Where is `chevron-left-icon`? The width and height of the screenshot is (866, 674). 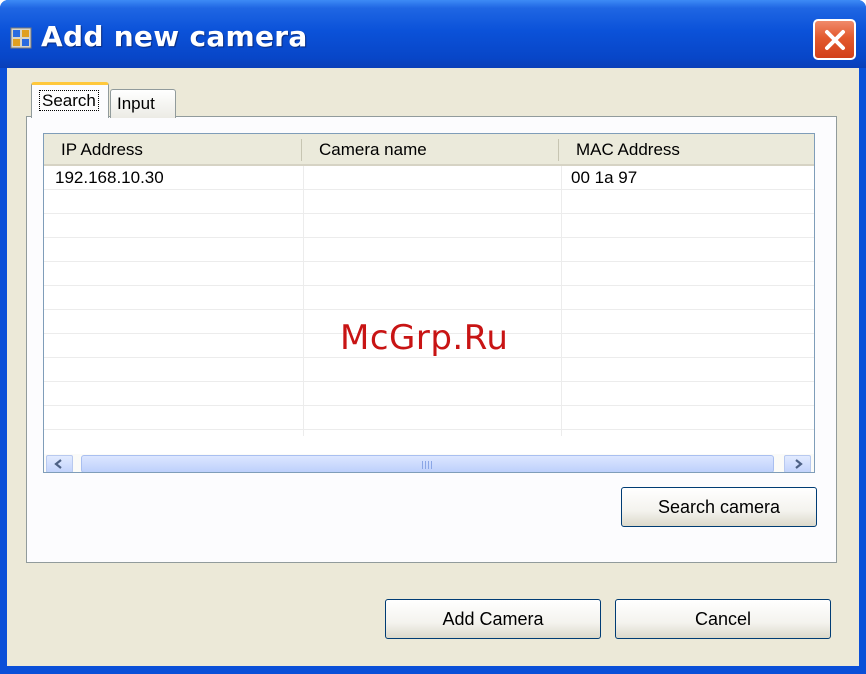
chevron-left-icon is located at coordinates (58, 464).